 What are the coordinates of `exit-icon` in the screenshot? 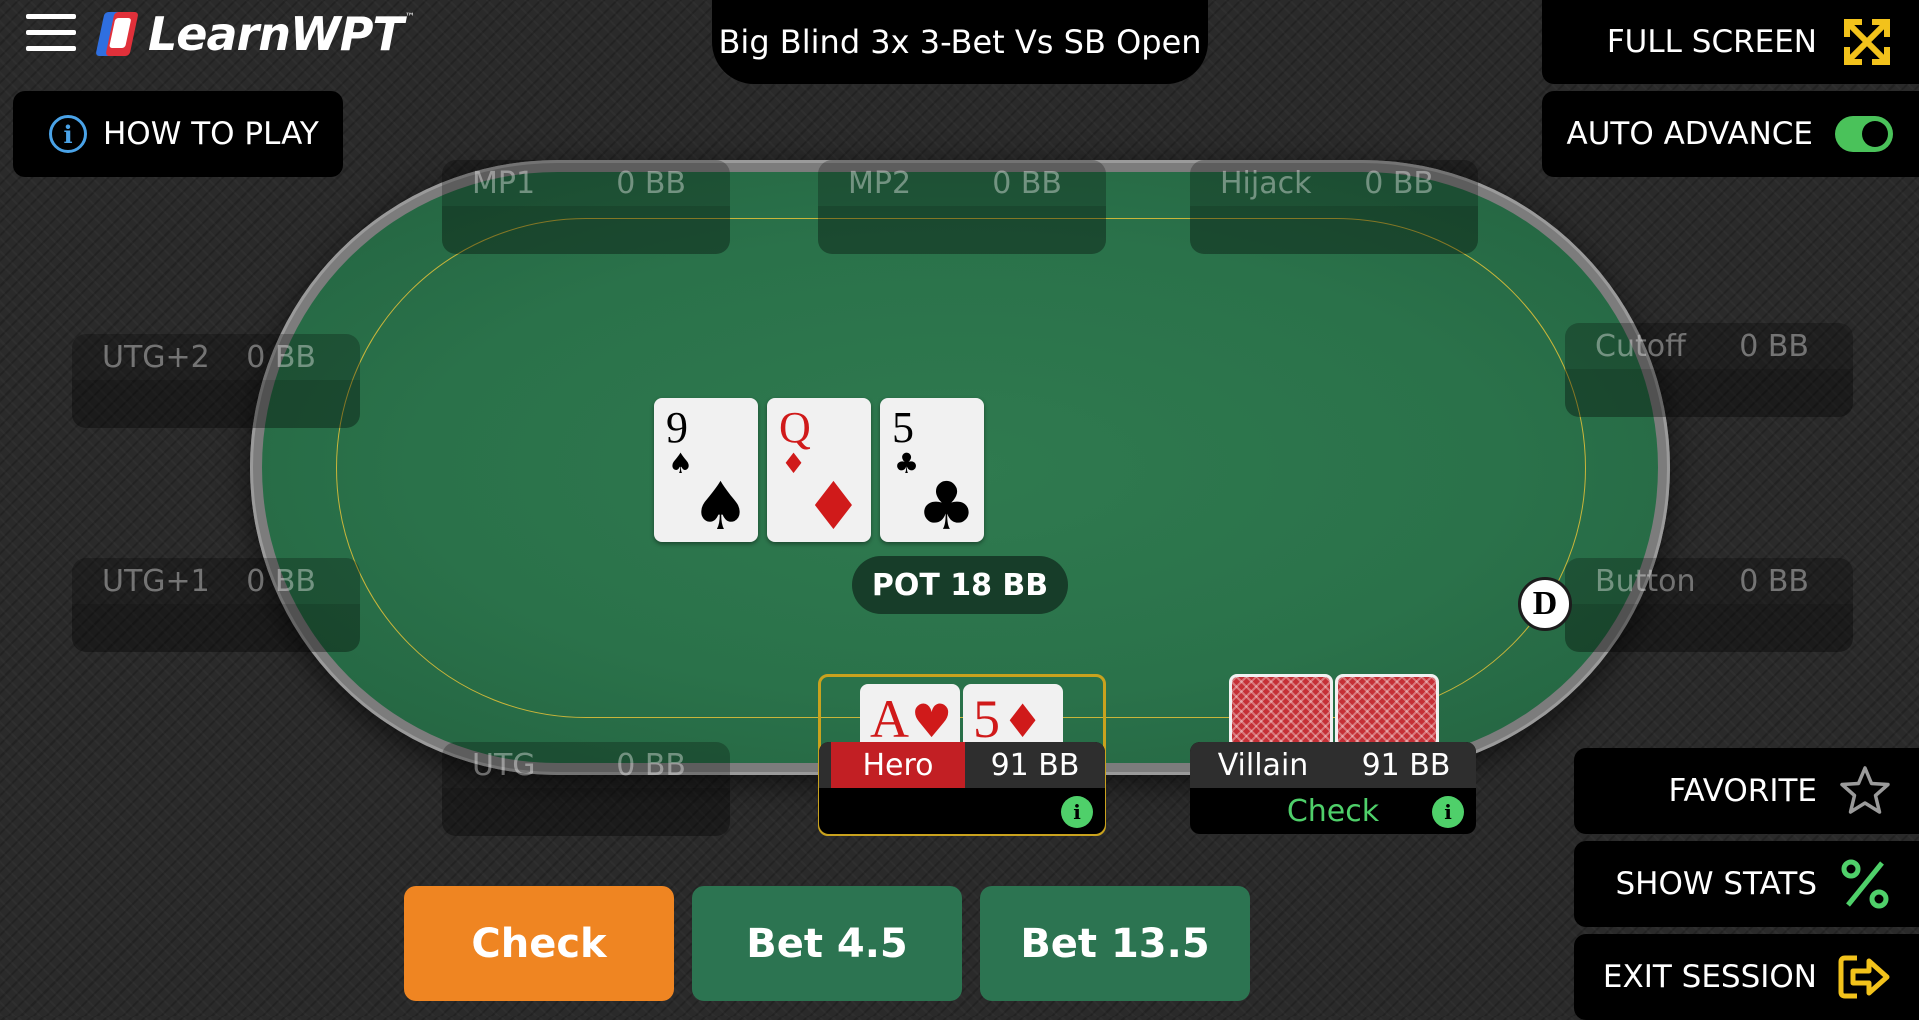 It's located at (1865, 977).